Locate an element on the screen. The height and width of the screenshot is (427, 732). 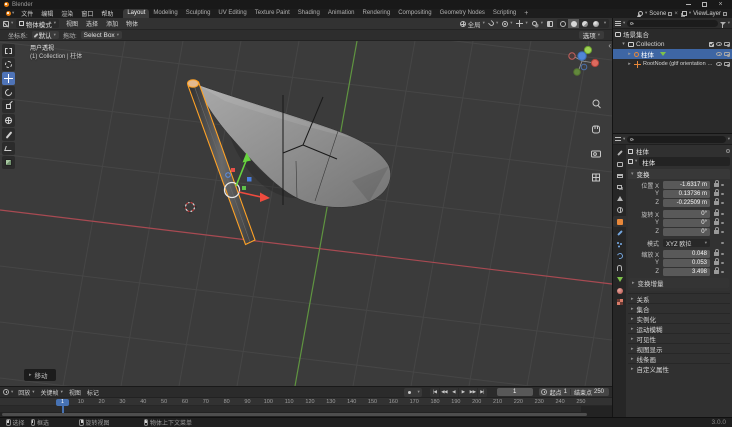
outliner-editor-type-button: ▾ is located at coordinates (620, 23).